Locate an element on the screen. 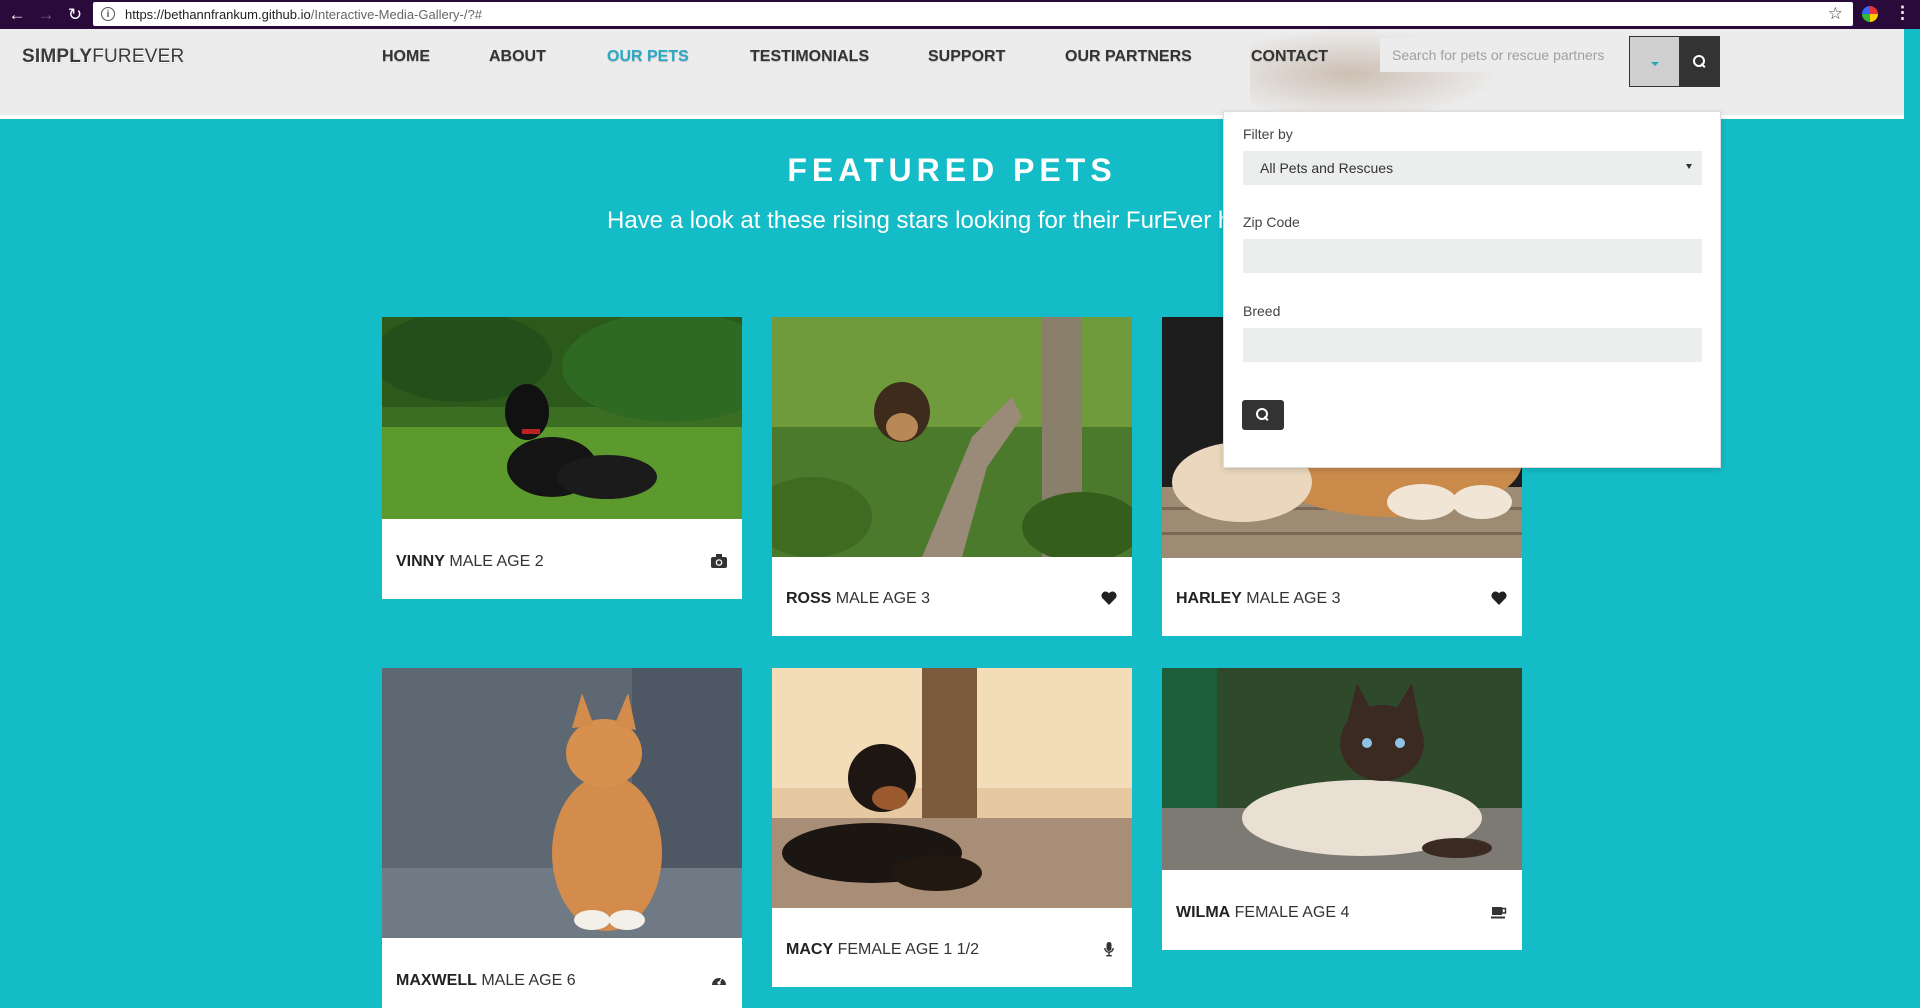 The width and height of the screenshot is (1920, 1008). zip-code-label: Zip Code is located at coordinates (1271, 222).